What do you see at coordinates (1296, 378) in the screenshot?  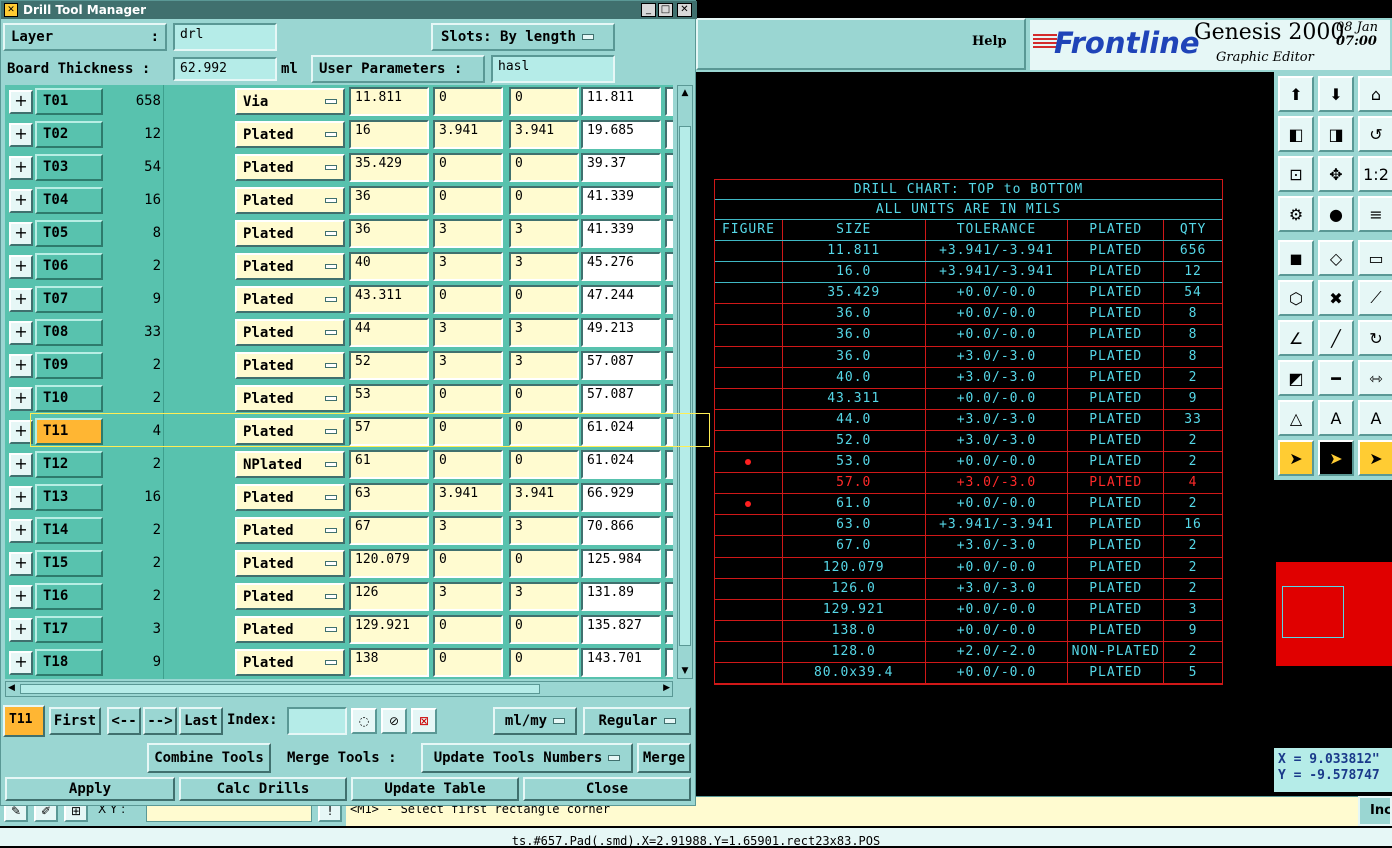 I see `add-pad-icon: ◩` at bounding box center [1296, 378].